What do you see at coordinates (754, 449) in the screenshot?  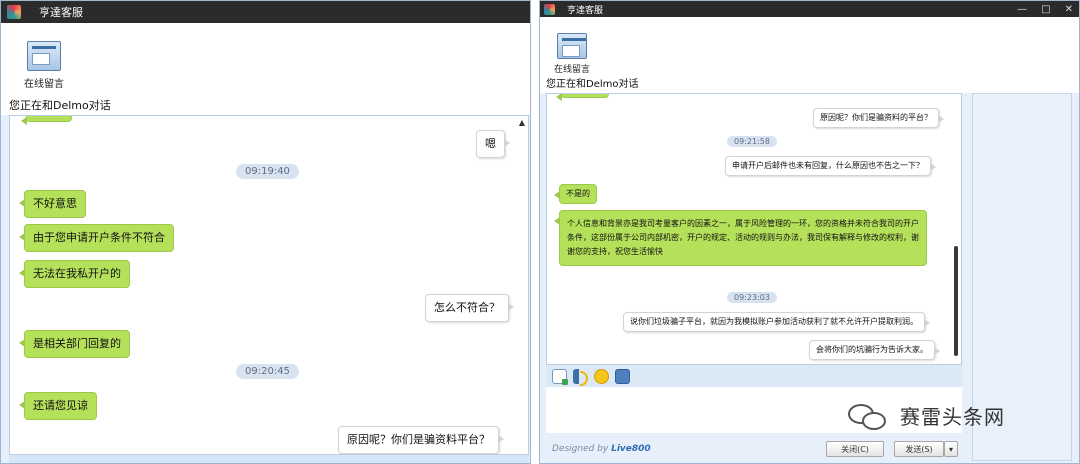 I see `right-footer: Designed by Live800 关闭(C) 发送(S) ▾` at bounding box center [754, 449].